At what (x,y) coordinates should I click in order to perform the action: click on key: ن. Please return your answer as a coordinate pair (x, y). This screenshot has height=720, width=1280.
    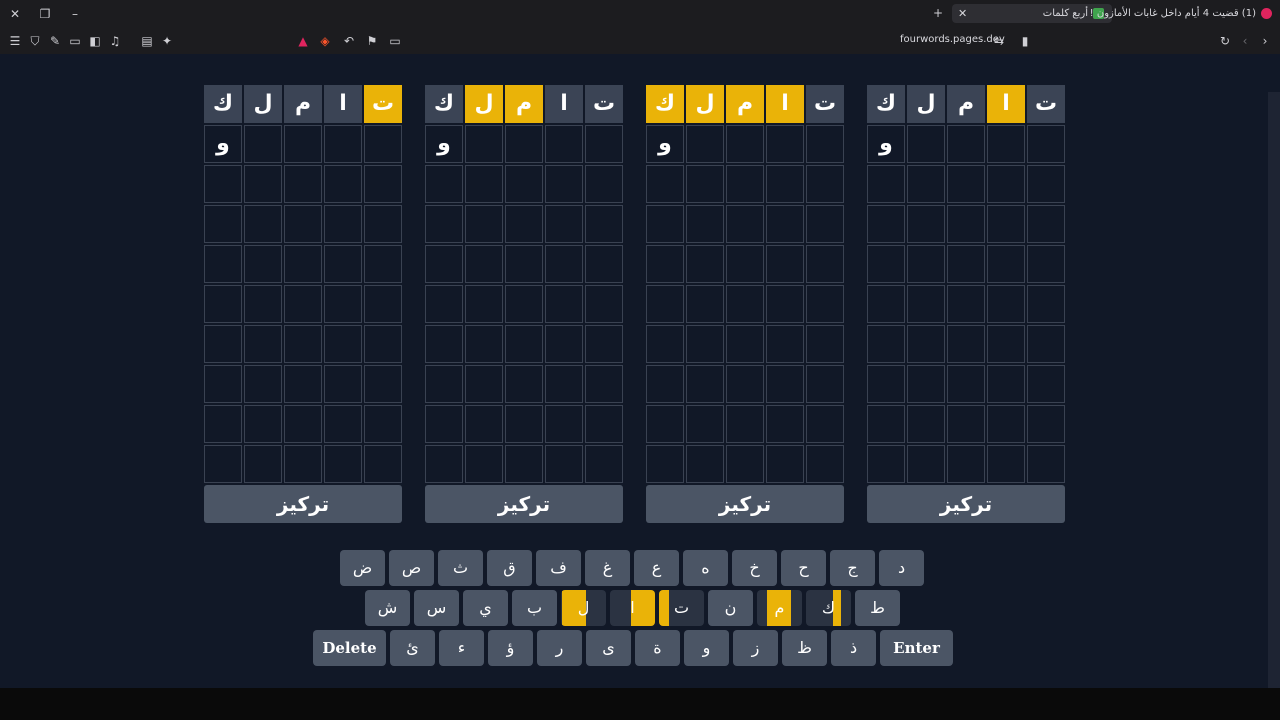
    Looking at the image, I should click on (730, 608).